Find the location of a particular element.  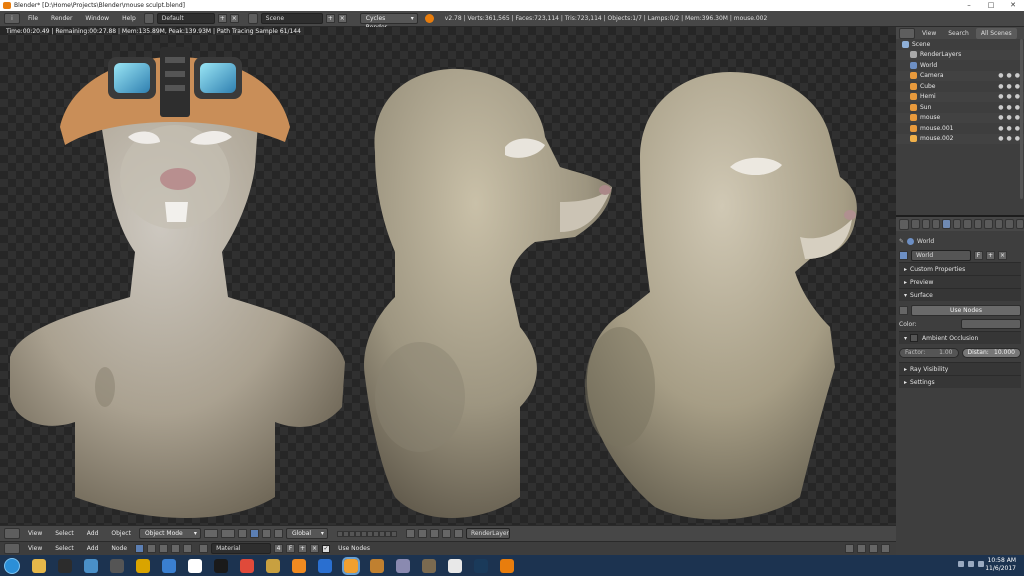

object-context-icon is located at coordinates (957, 224).